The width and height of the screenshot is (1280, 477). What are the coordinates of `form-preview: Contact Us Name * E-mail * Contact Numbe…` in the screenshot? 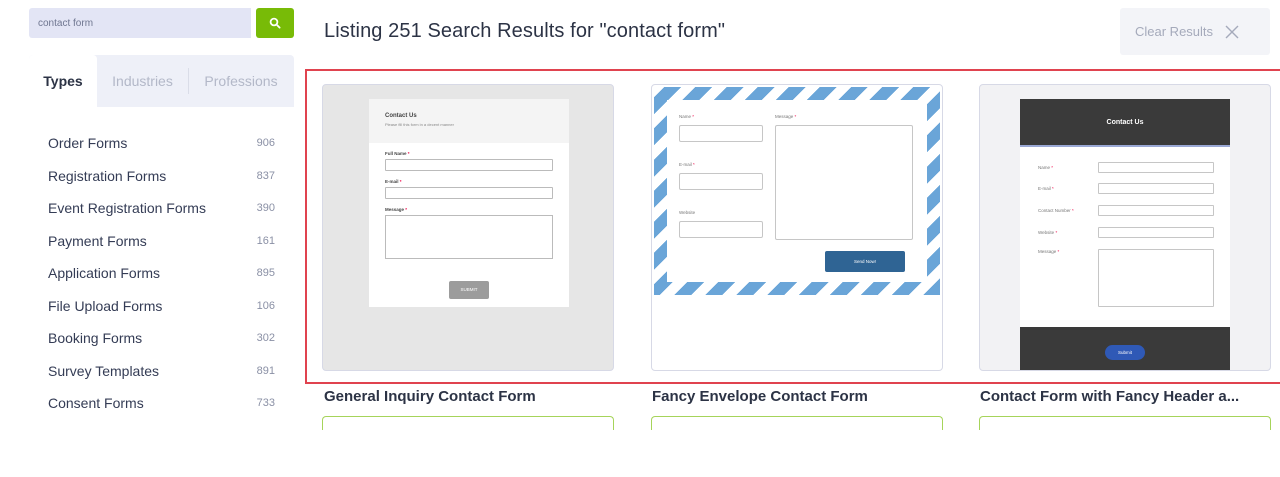 It's located at (1125, 234).